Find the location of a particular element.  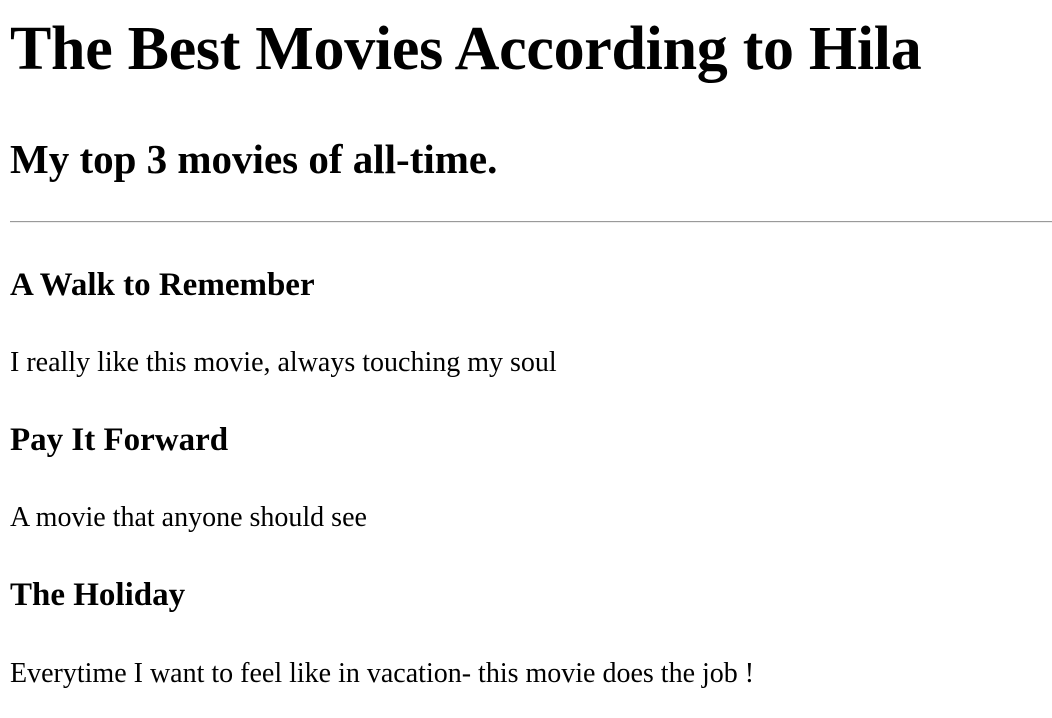

page-subtitle: My top 3 movies of all-time. is located at coordinates (254, 159).